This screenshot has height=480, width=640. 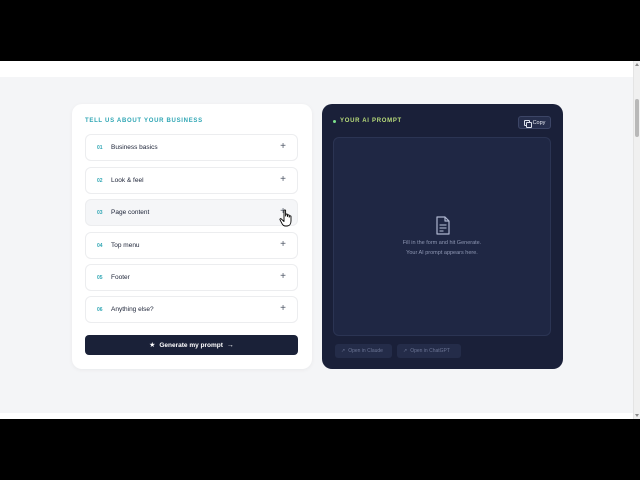 I want to click on copy-button-label: Copy, so click(x=539, y=122).